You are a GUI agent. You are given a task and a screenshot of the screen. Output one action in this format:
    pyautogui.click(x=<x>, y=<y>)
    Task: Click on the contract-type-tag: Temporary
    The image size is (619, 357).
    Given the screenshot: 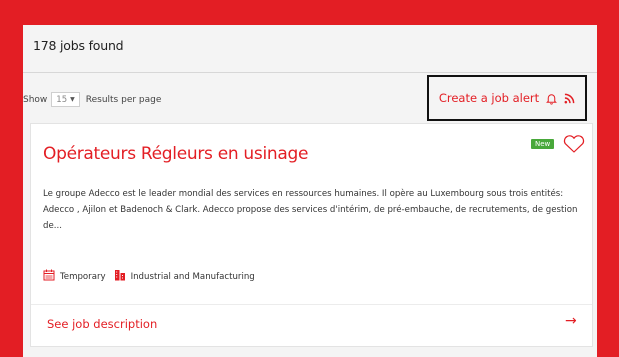 What is the action you would take?
    pyautogui.click(x=74, y=276)
    